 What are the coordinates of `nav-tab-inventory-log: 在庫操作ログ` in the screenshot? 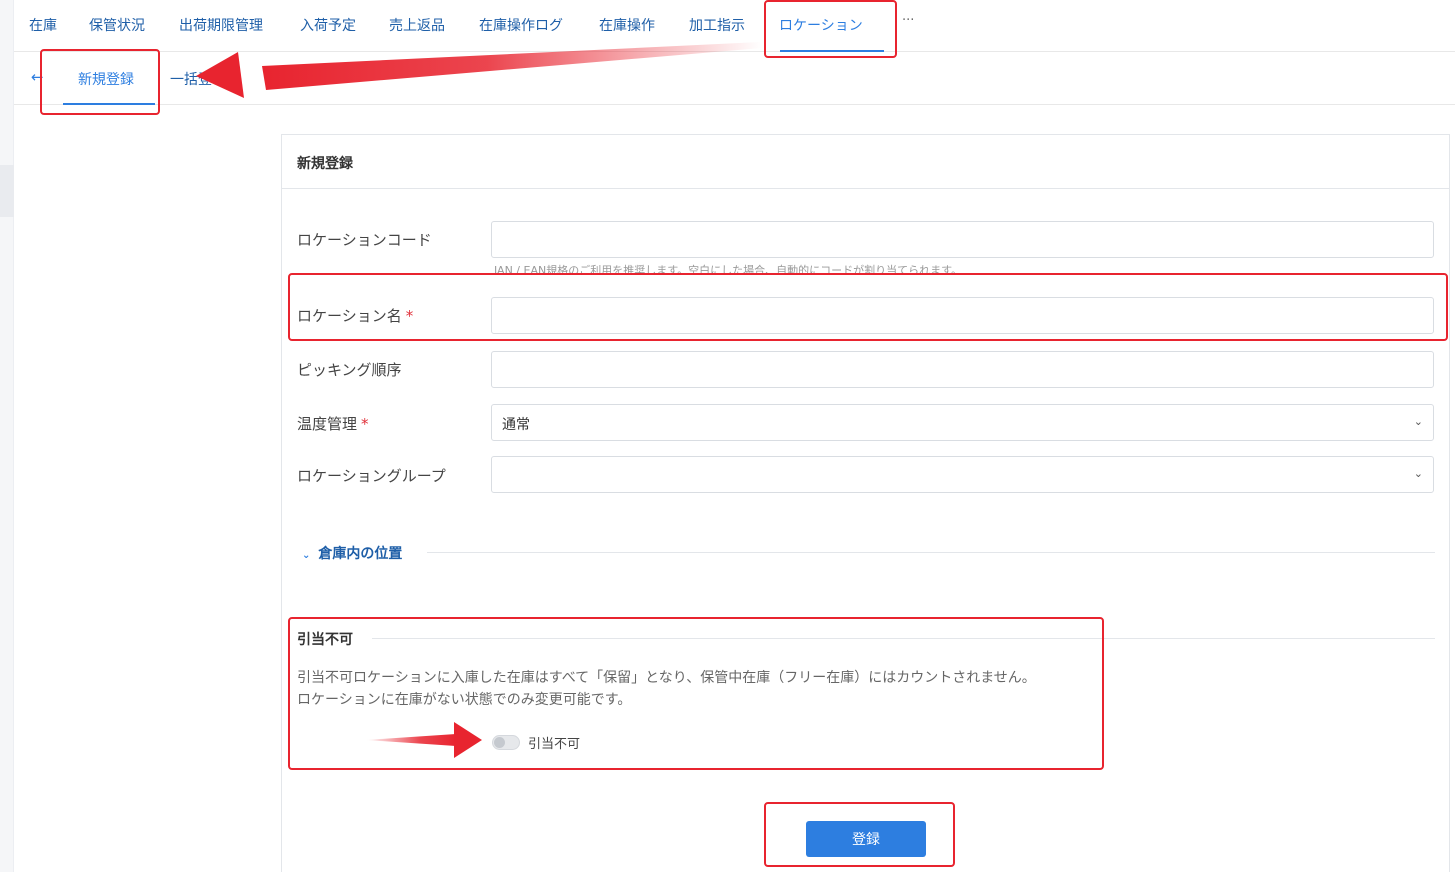 It's located at (521, 25).